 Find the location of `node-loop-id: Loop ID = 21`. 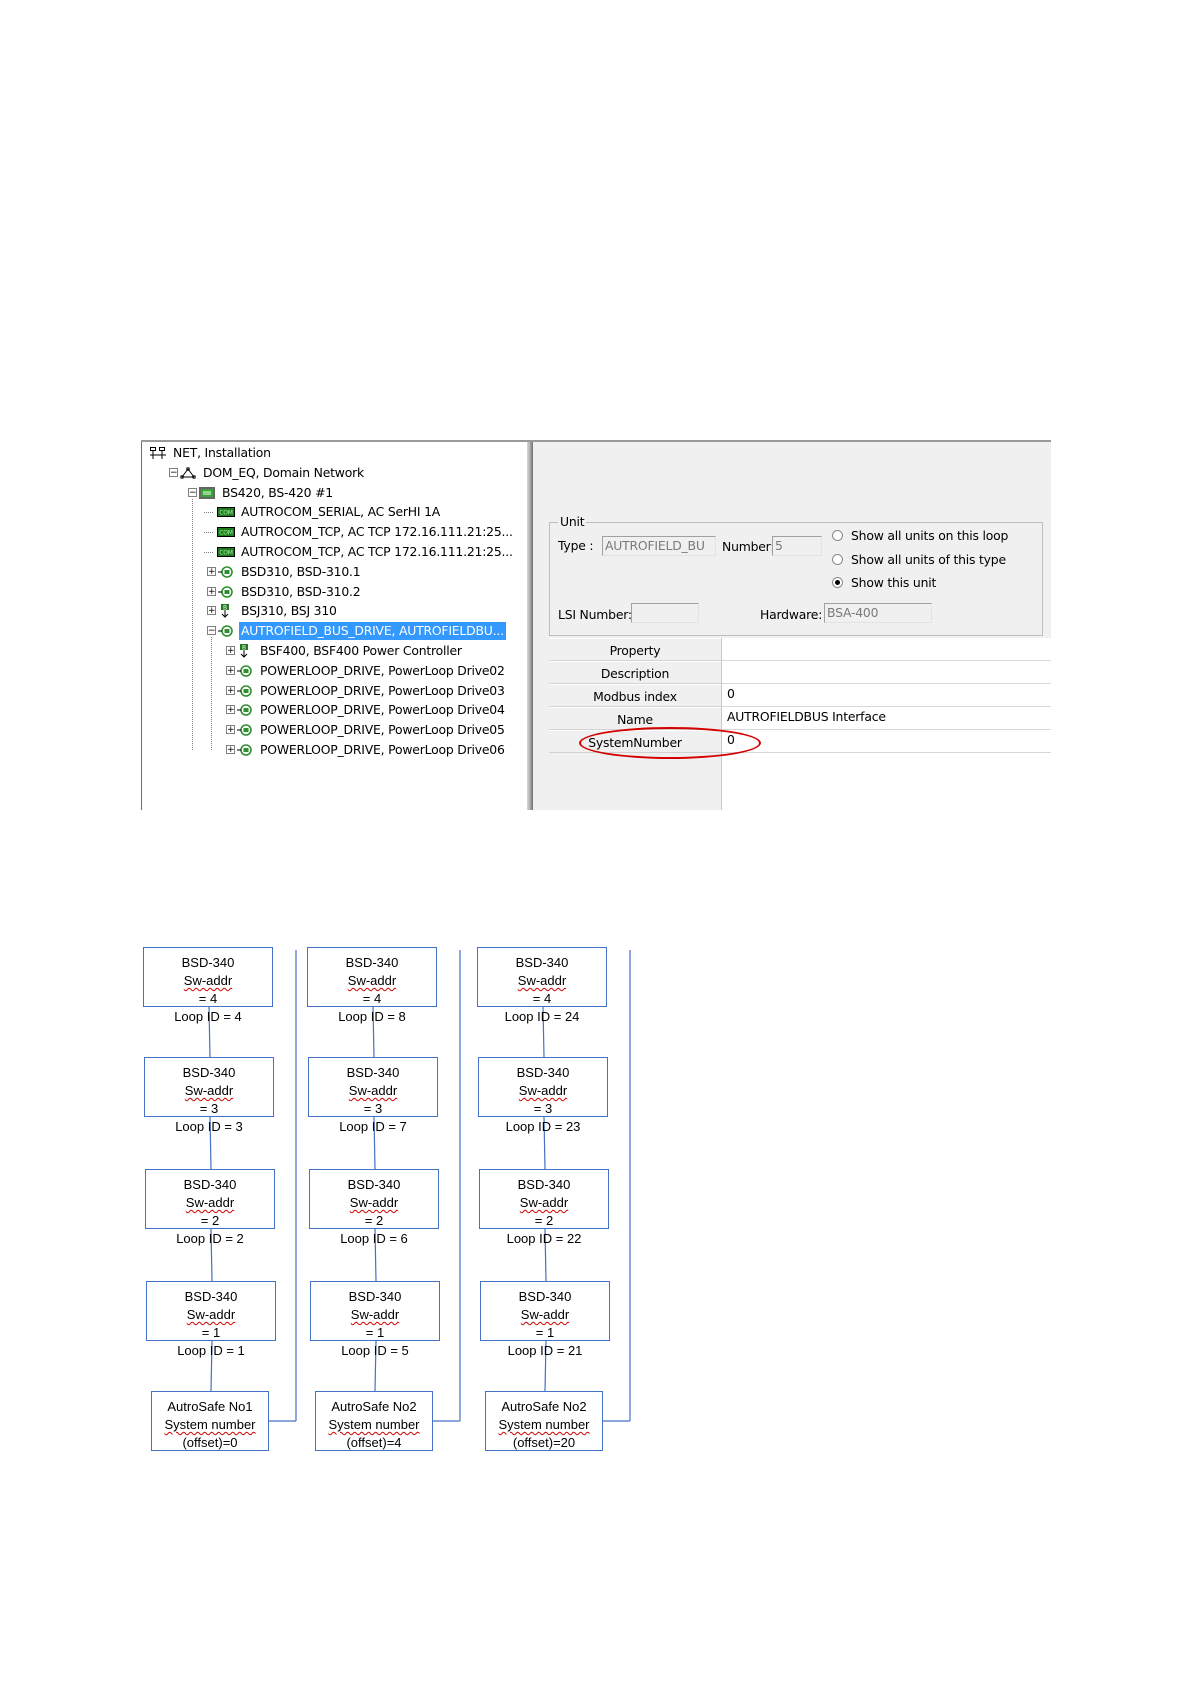

node-loop-id: Loop ID = 21 is located at coordinates (545, 1350).